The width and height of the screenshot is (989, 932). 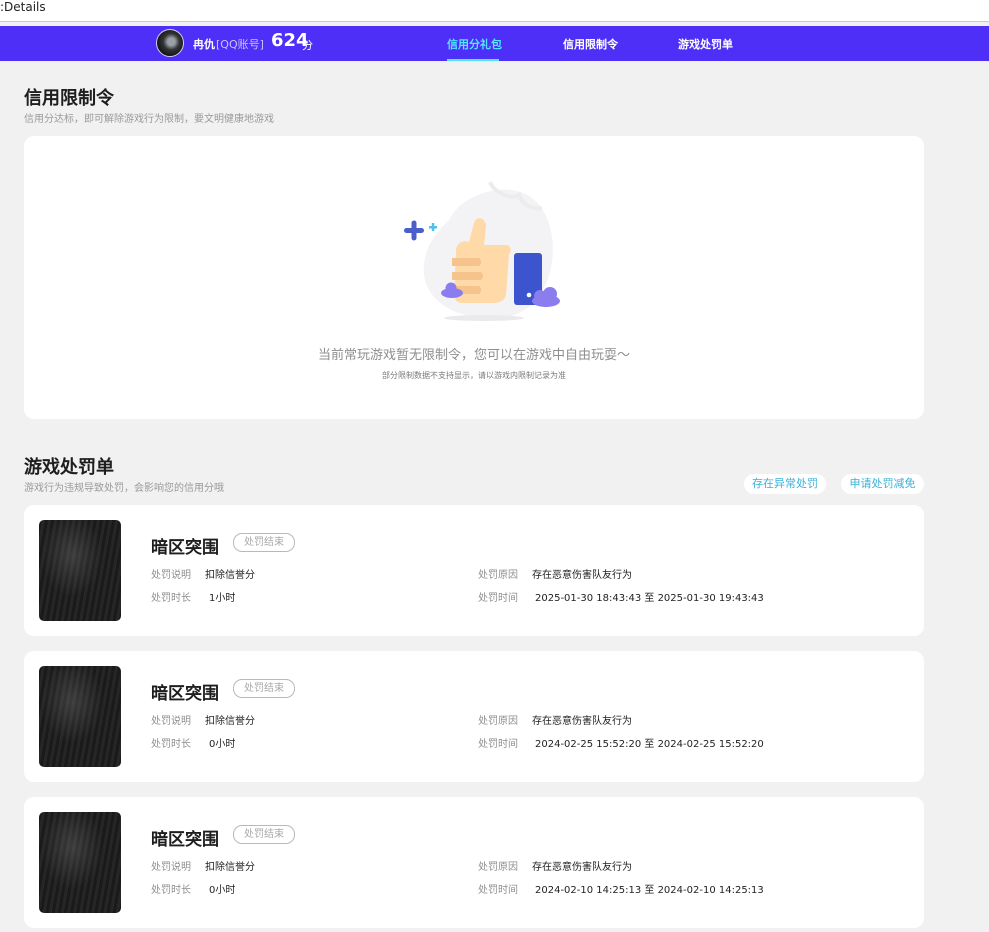 What do you see at coordinates (240, 44) in the screenshot?
I see `account-type-tag: [QQ账号]` at bounding box center [240, 44].